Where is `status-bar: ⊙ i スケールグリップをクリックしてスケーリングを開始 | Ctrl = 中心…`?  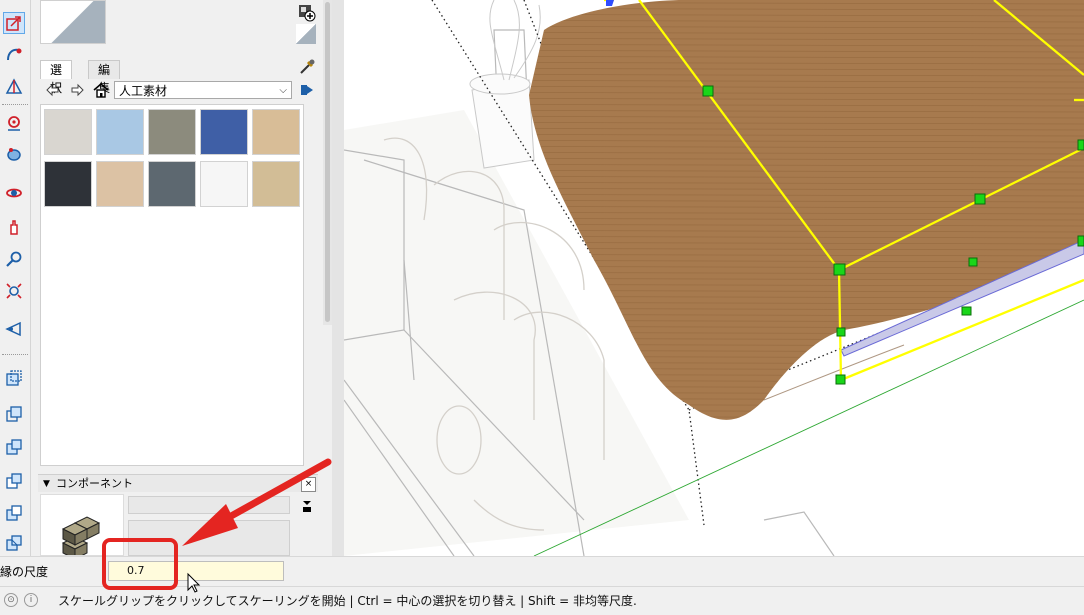
status-bar: ⊙ i スケールグリップをクリックしてスケーリングを開始 | Ctrl = 中心… is located at coordinates (542, 600).